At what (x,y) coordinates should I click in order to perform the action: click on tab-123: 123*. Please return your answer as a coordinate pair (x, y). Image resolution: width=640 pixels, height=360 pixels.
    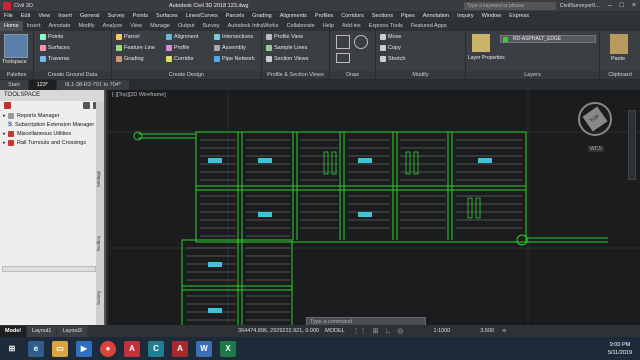
    Looking at the image, I should click on (42, 85).